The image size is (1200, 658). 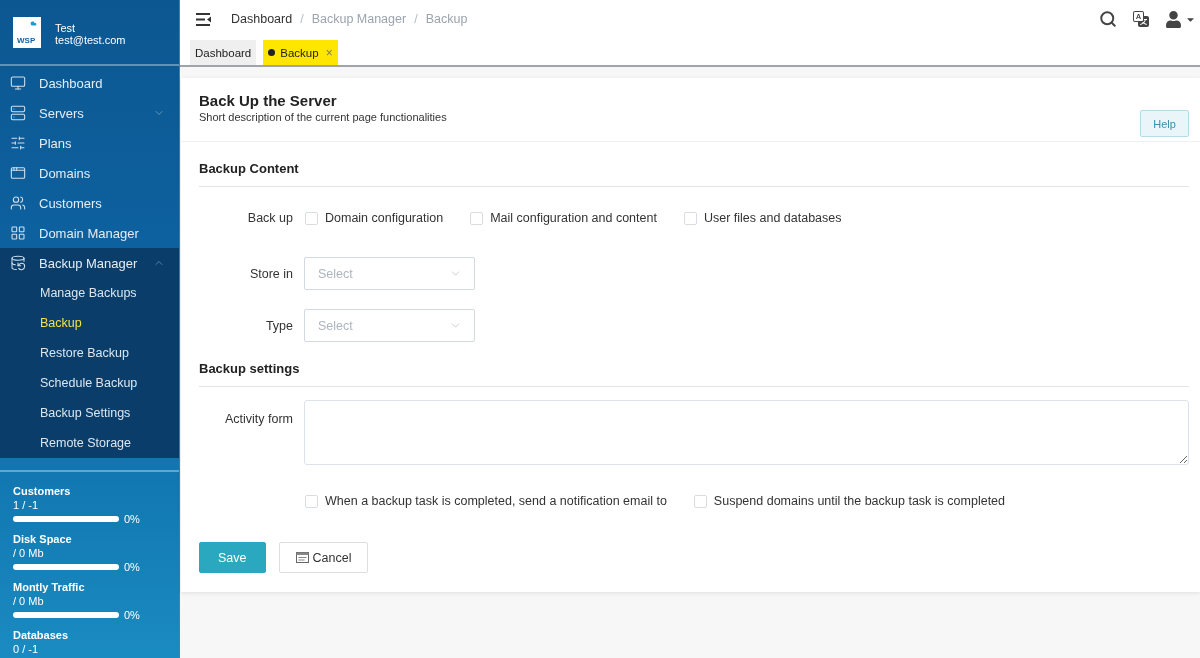 I want to click on menu-item: Customers, so click(x=89, y=203).